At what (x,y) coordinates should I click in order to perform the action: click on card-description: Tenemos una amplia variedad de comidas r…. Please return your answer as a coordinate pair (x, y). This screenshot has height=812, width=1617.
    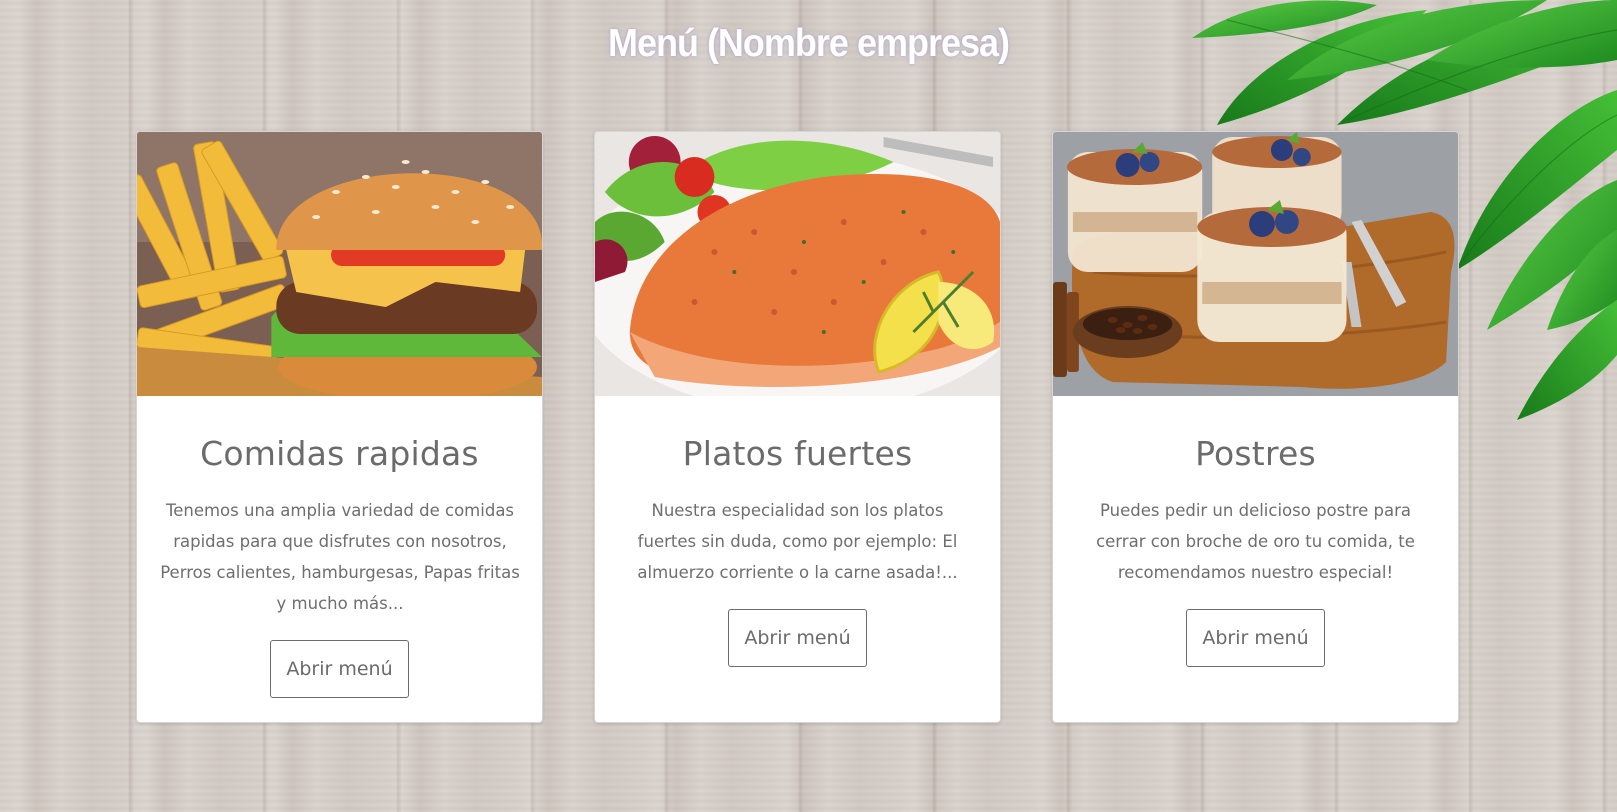
    Looking at the image, I should click on (340, 557).